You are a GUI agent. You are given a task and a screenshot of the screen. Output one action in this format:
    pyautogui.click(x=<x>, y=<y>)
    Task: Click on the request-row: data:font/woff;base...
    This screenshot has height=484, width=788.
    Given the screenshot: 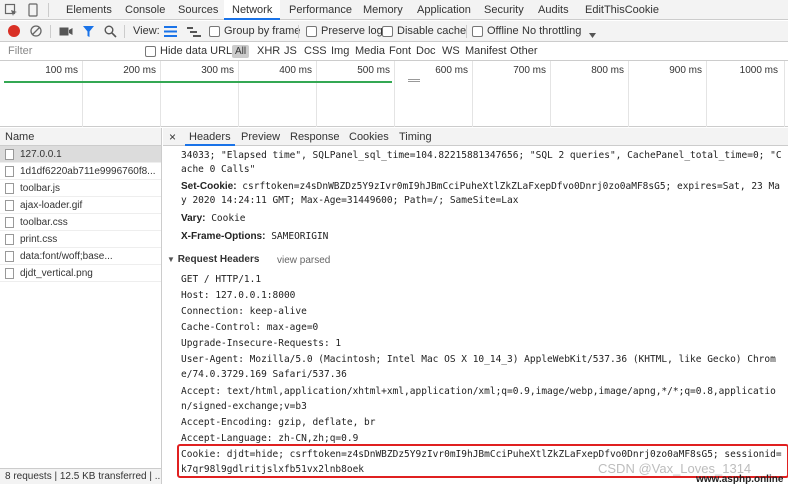 What is the action you would take?
    pyautogui.click(x=80, y=256)
    